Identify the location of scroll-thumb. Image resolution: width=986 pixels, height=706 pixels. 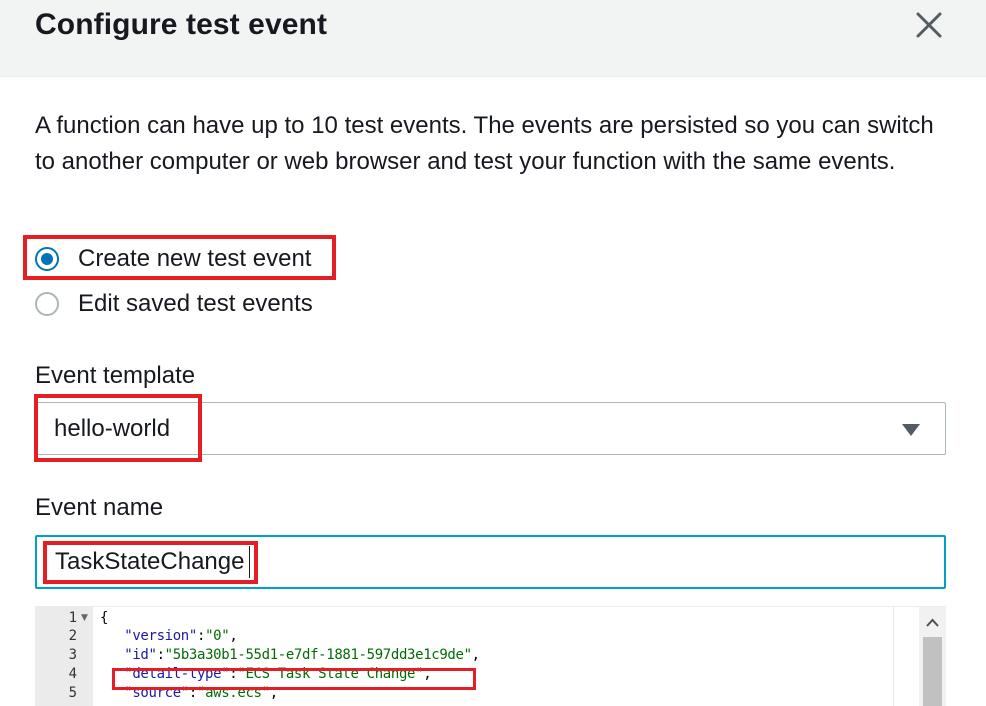
(932, 671).